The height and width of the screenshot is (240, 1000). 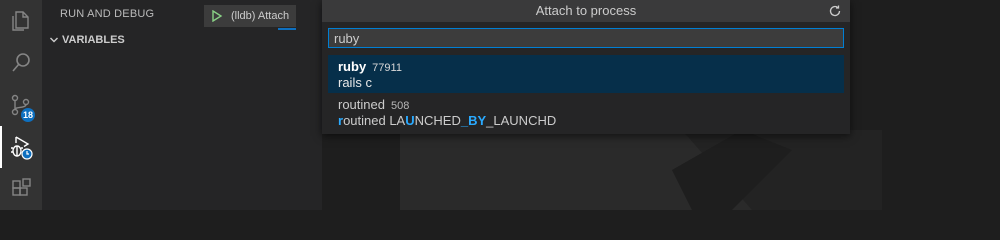 What do you see at coordinates (107, 14) in the screenshot?
I see `sidebar-title: RUN AND DEBUG` at bounding box center [107, 14].